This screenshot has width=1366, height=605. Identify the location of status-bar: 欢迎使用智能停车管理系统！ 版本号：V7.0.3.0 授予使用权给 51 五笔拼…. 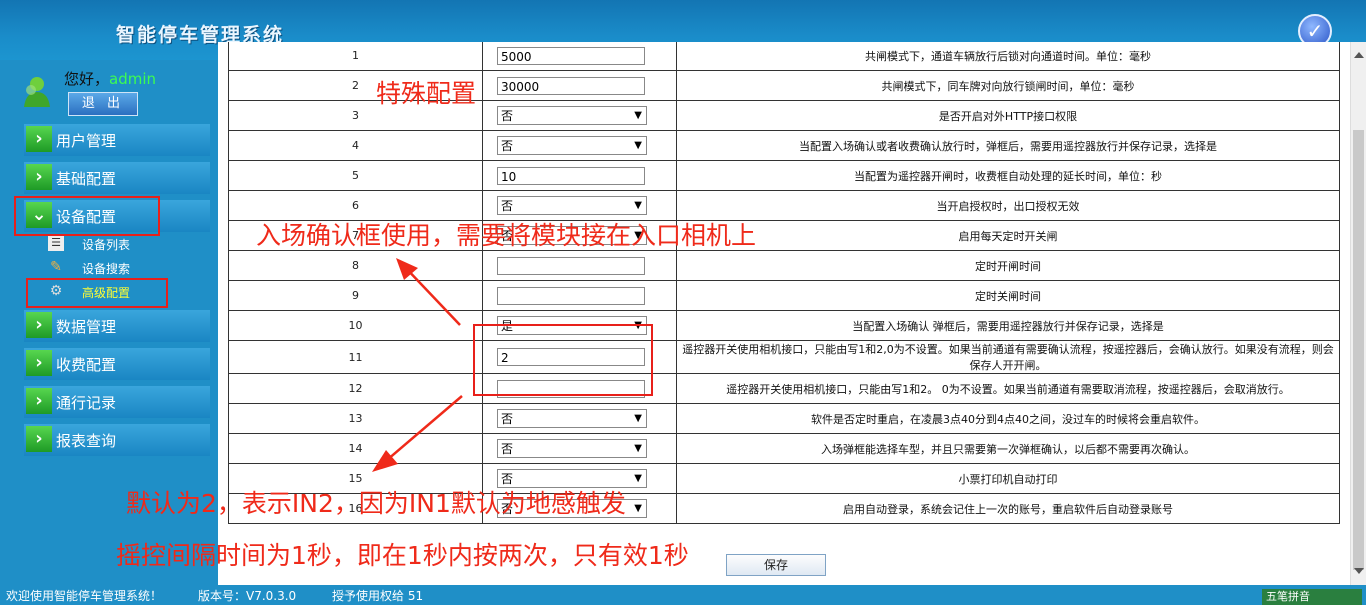
(683, 595).